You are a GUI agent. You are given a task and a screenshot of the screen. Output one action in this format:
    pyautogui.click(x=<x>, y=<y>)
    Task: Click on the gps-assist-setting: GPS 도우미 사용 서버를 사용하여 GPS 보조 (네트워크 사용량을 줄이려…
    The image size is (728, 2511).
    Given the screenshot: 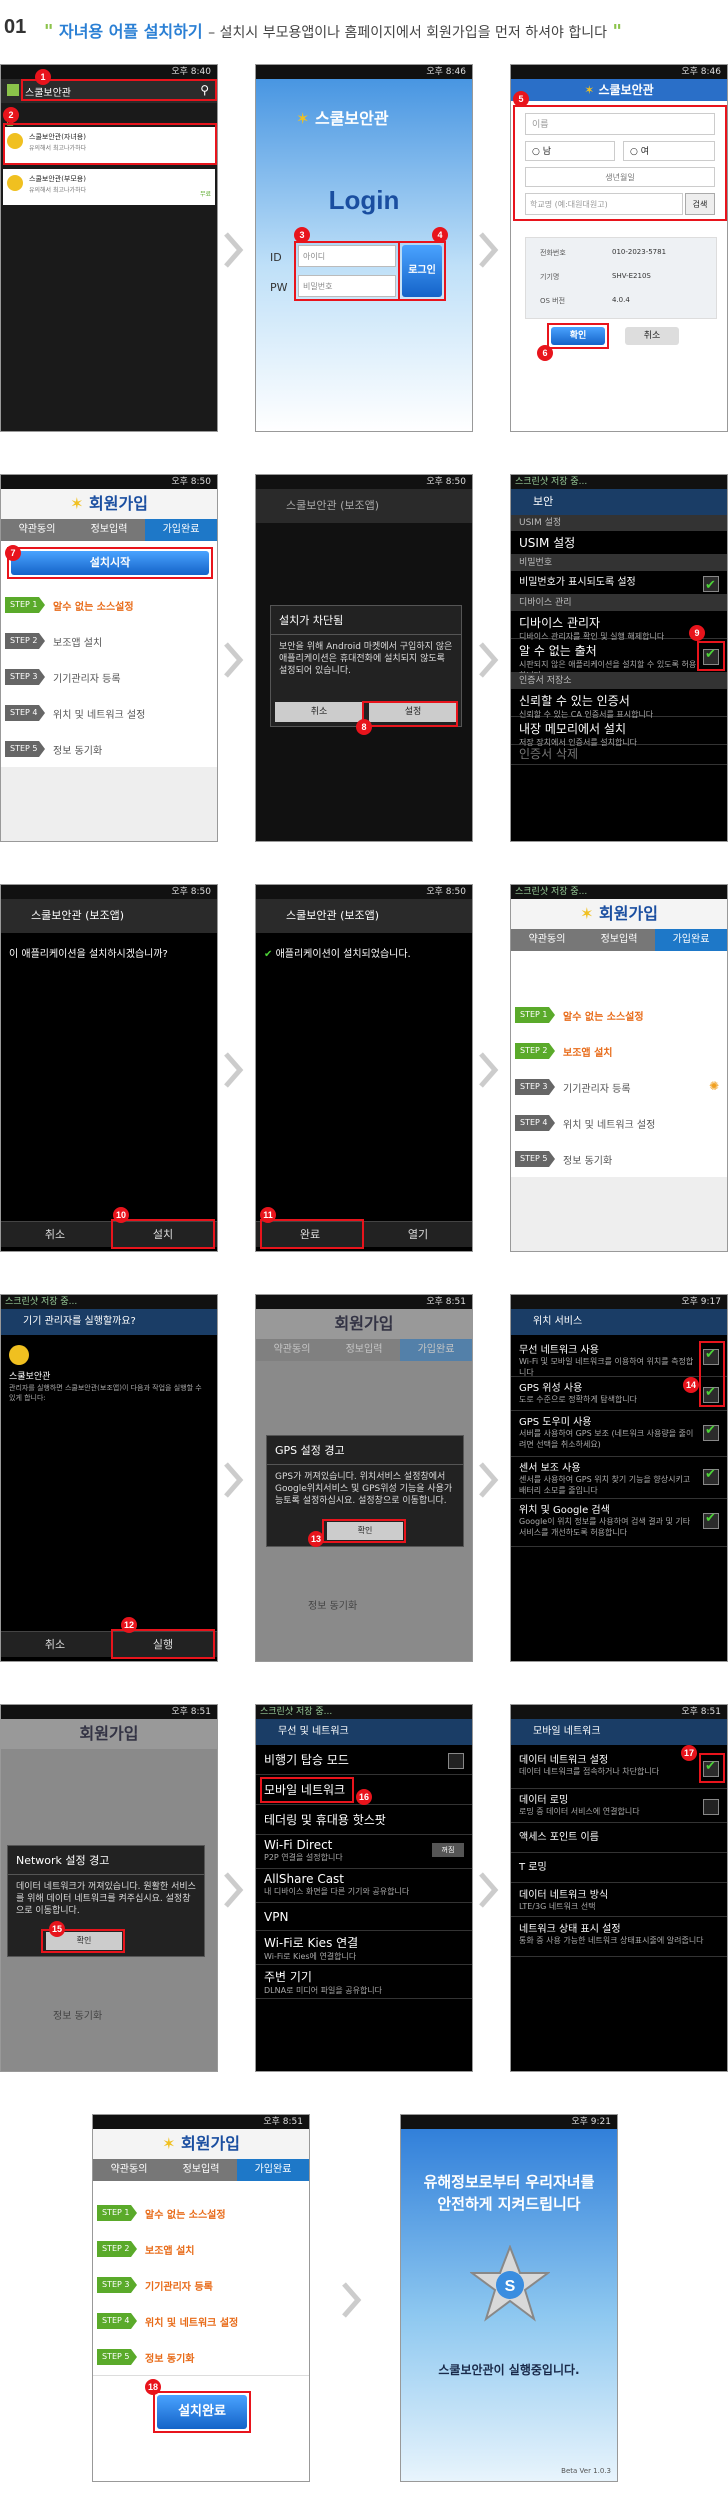 What is the action you would take?
    pyautogui.click(x=619, y=1434)
    